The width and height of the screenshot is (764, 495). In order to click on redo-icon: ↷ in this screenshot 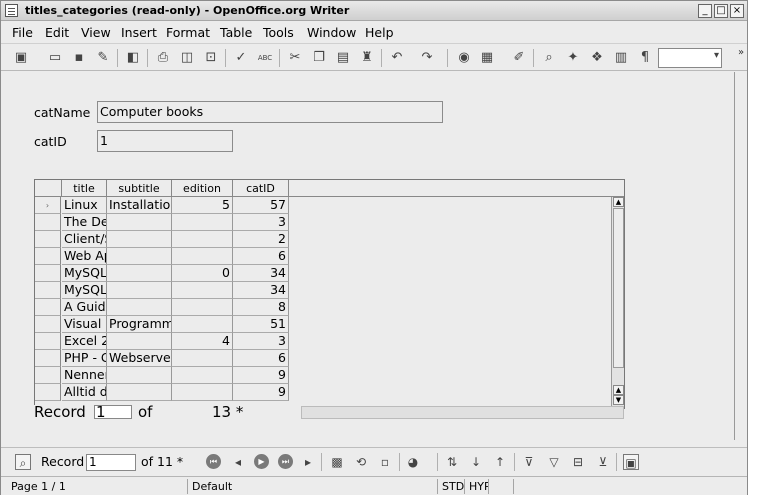, I will do `click(427, 58)`.